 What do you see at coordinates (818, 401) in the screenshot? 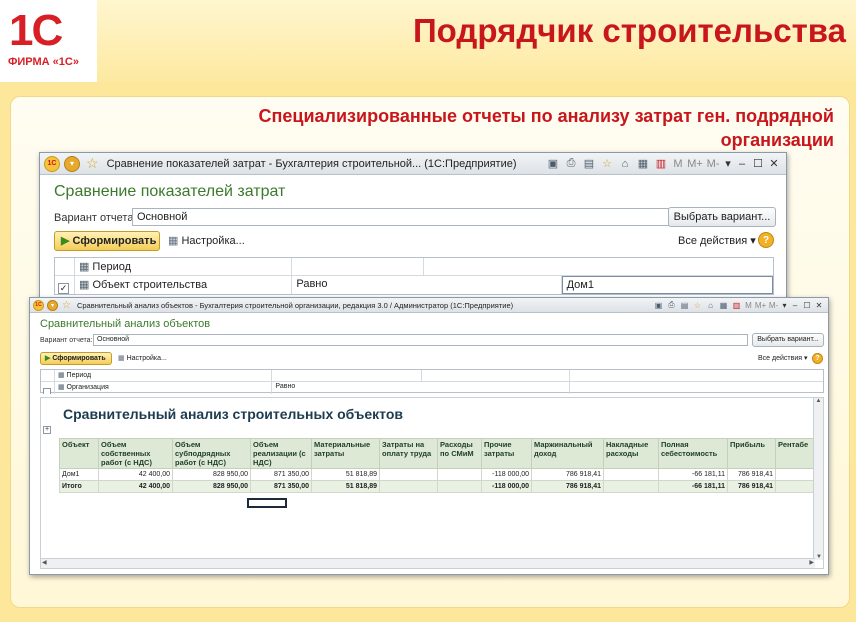
I see `scroll-up-icon: ▲` at bounding box center [818, 401].